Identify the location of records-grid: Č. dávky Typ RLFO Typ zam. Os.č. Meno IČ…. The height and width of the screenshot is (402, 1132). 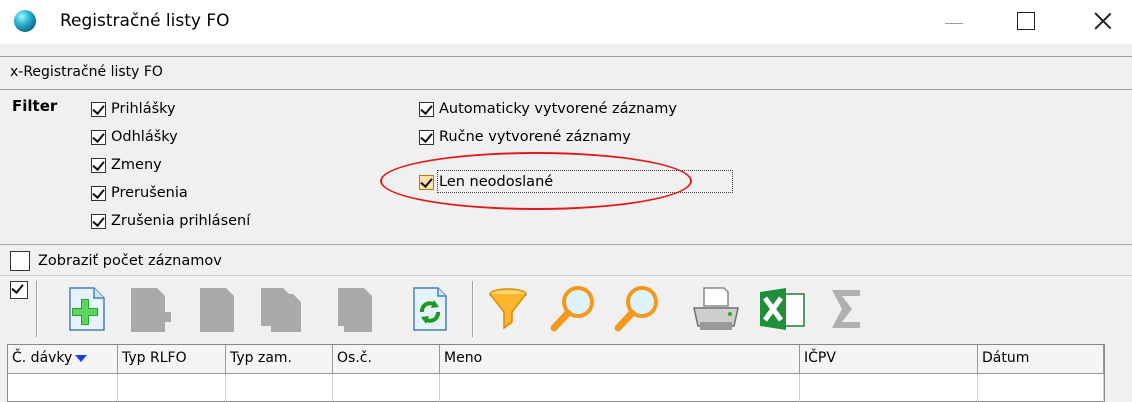
(556, 373).